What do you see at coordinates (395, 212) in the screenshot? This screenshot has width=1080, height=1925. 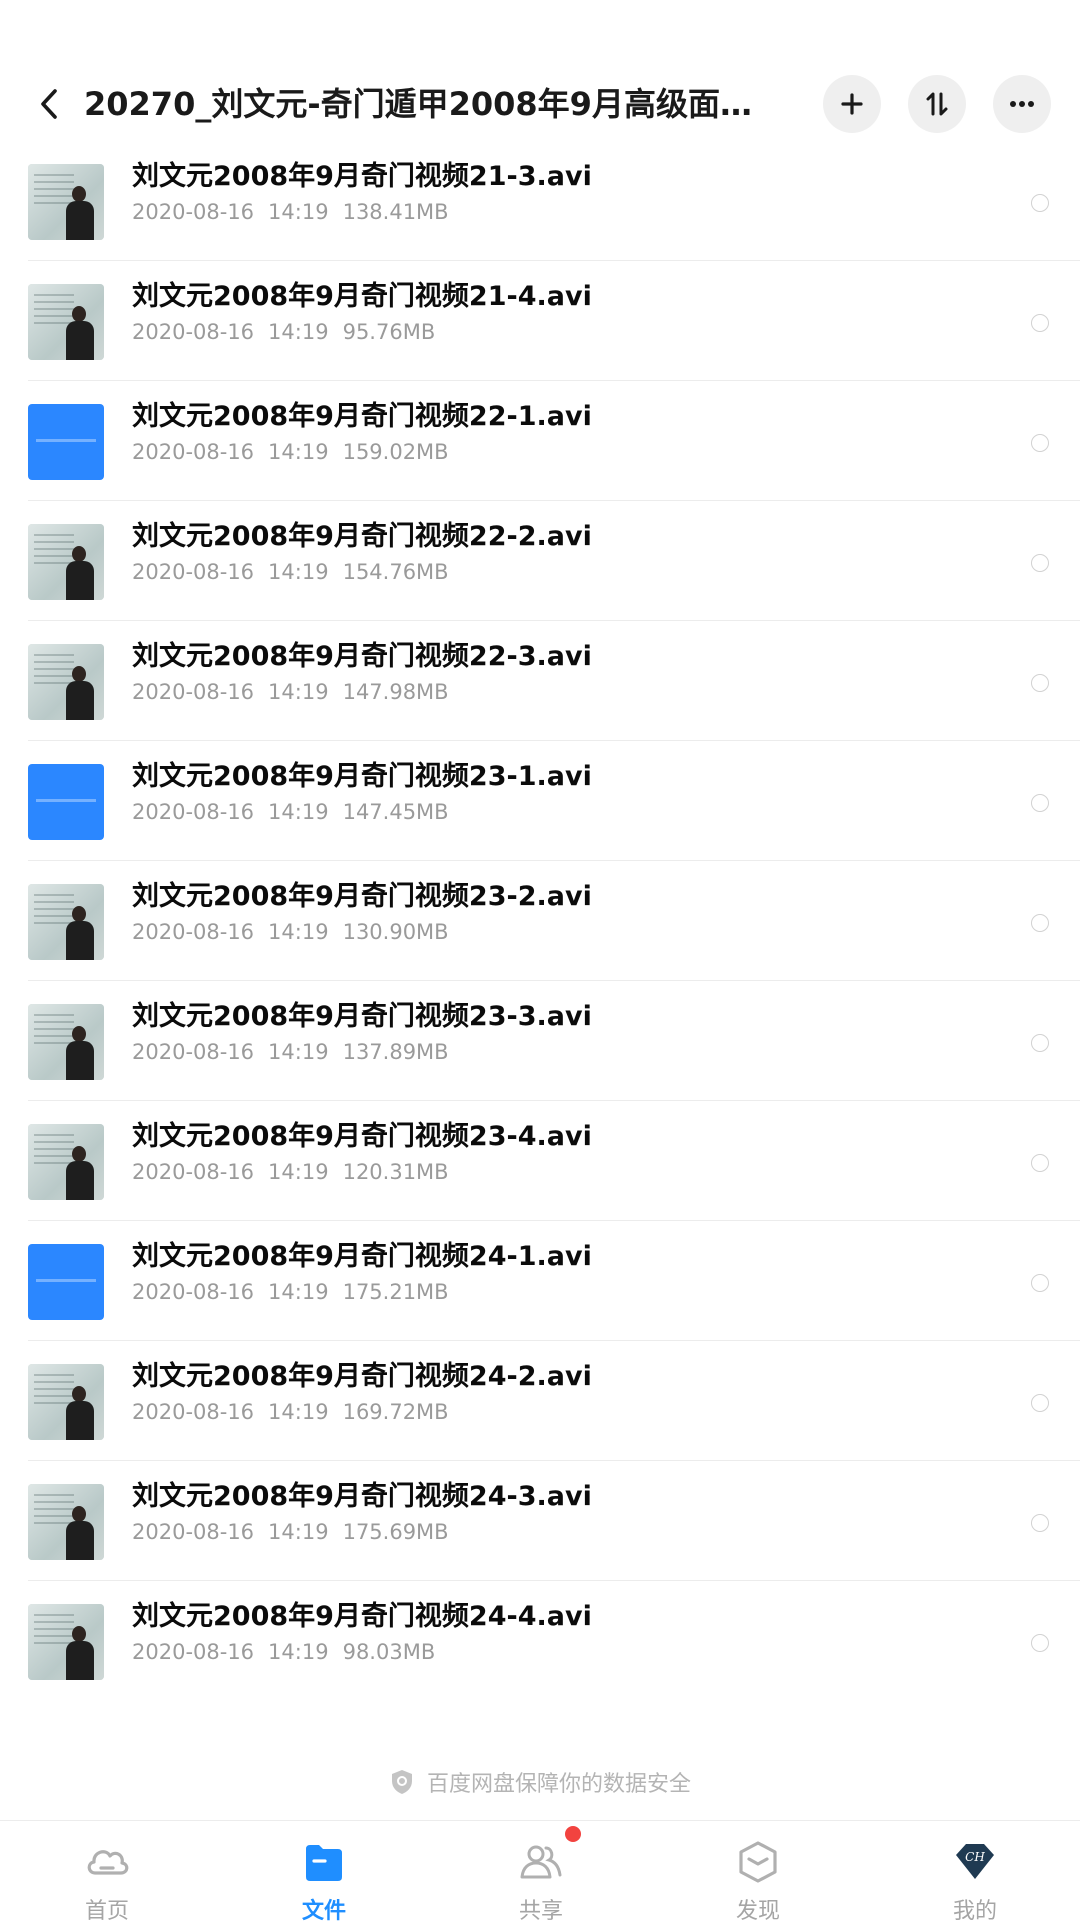 I see `file-size: 138.41MB` at bounding box center [395, 212].